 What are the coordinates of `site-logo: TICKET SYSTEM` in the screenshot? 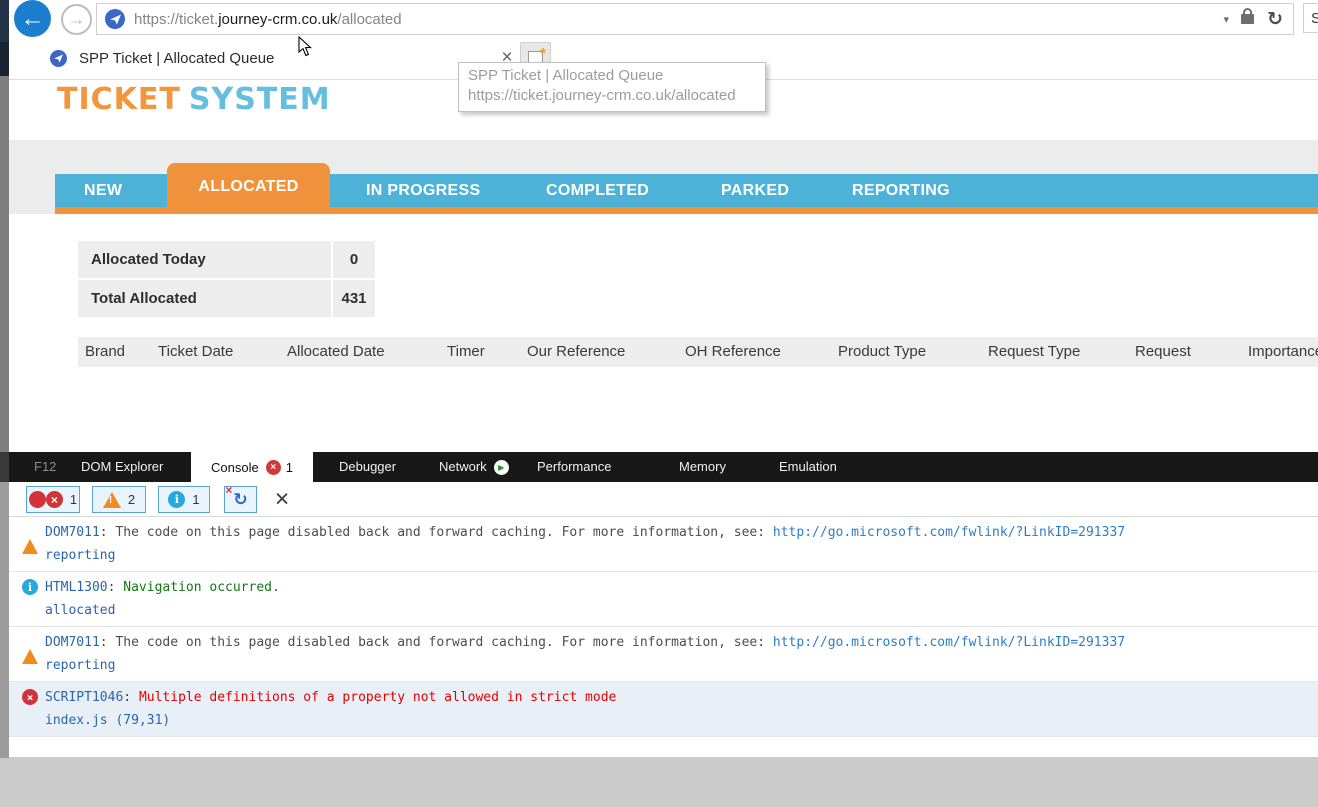 It's located at (194, 99).